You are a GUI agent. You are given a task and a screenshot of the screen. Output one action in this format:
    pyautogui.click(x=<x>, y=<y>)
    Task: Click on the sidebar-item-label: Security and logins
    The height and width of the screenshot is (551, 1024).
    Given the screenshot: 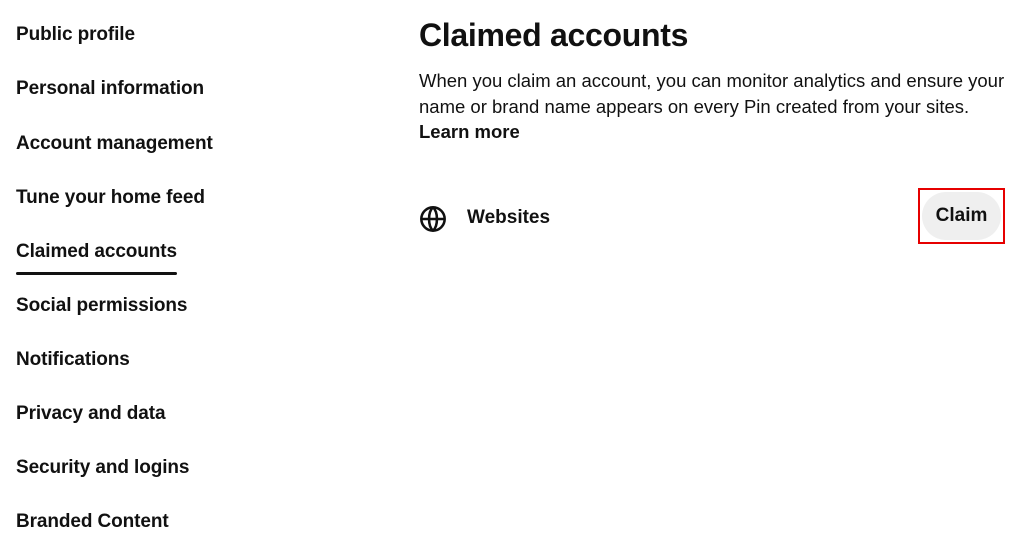 What is the action you would take?
    pyautogui.click(x=103, y=467)
    